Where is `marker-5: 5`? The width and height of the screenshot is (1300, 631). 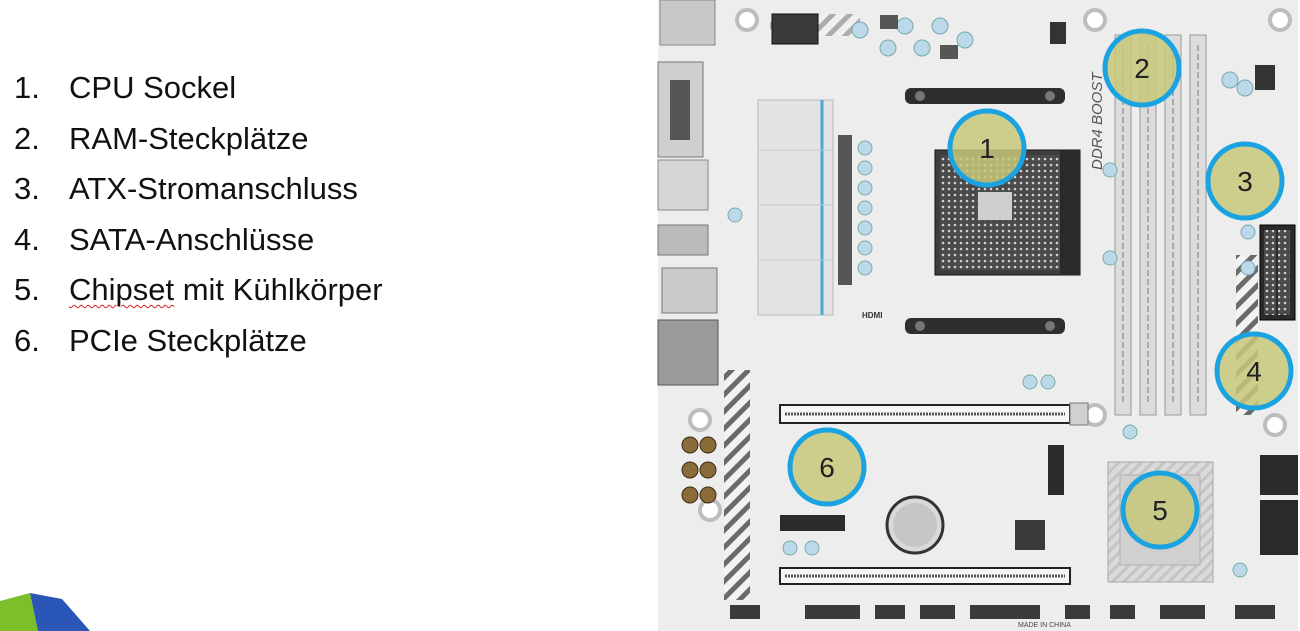 marker-5: 5 is located at coordinates (1160, 510).